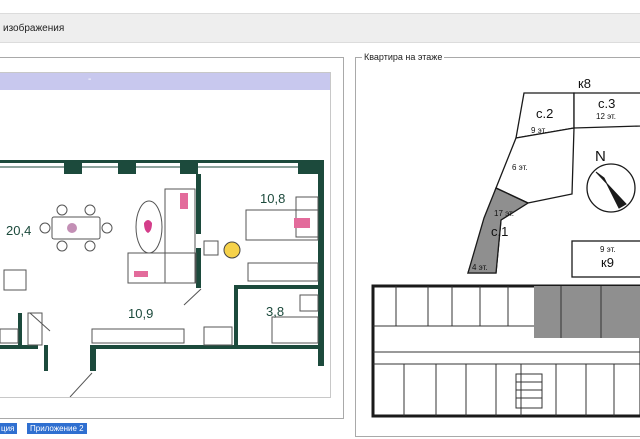 This screenshot has height=439, width=640. What do you see at coordinates (57, 428) in the screenshot?
I see `attachment-button-2: Приложение 2` at bounding box center [57, 428].